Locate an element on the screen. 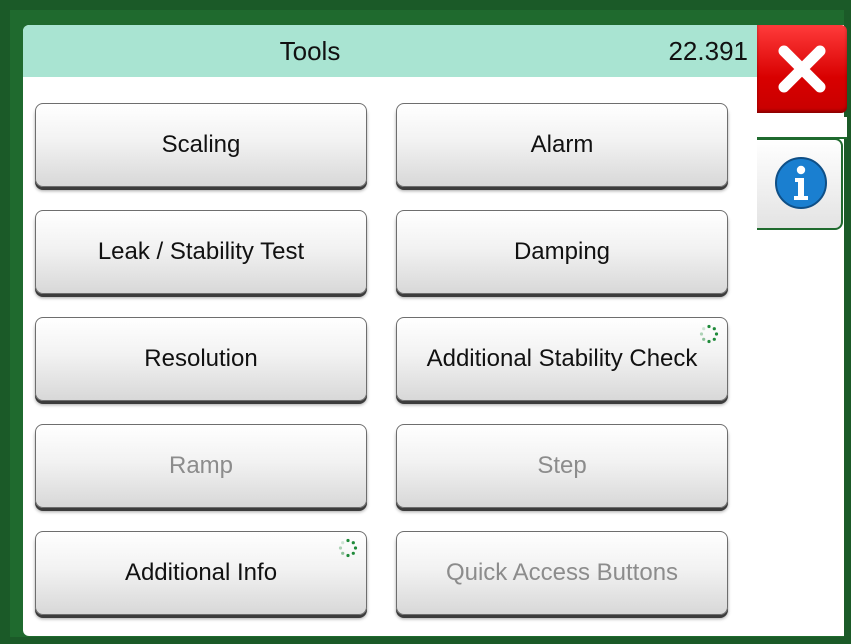 The image size is (851, 644). scaling-button: Scaling is located at coordinates (201, 145).